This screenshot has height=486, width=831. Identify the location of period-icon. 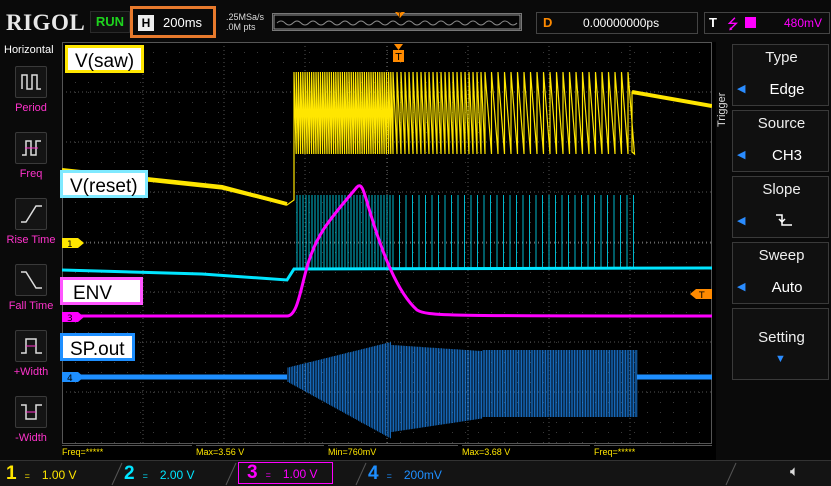
(31, 82).